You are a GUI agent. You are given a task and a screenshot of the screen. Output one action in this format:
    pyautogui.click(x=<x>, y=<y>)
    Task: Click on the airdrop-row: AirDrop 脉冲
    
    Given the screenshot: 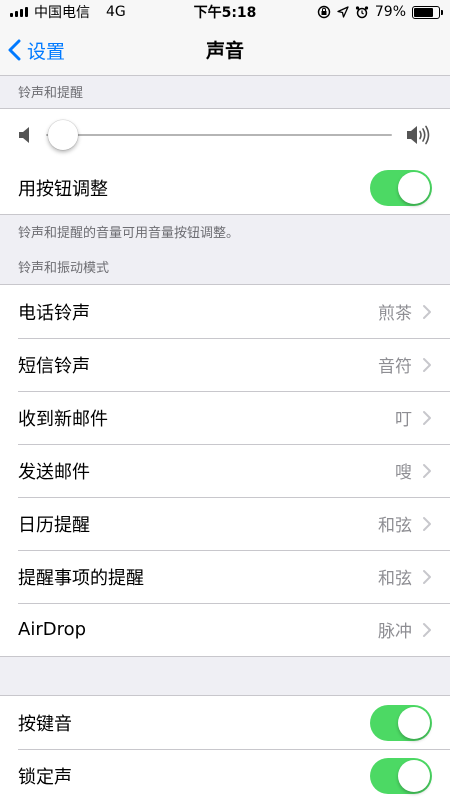 What is the action you would take?
    pyautogui.click(x=225, y=629)
    